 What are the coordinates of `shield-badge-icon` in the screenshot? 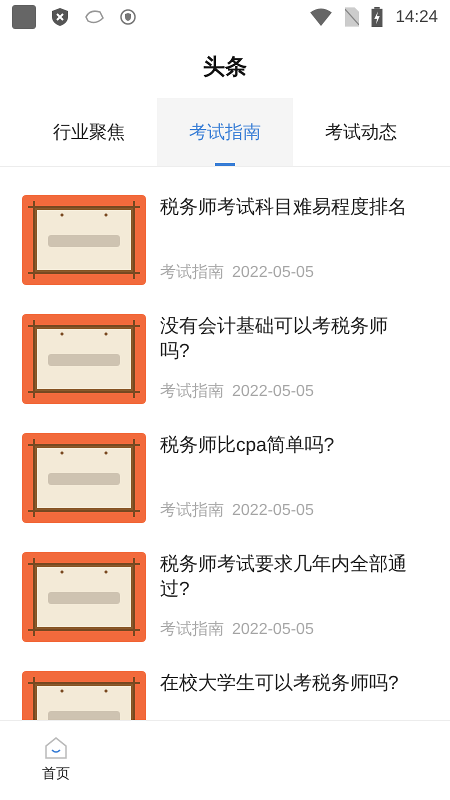 It's located at (128, 17).